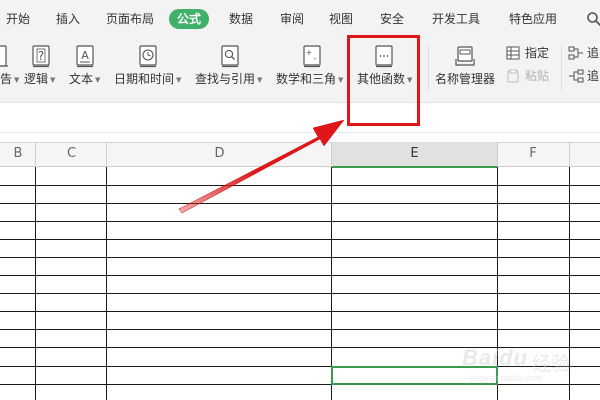  Describe the element at coordinates (513, 76) in the screenshot. I see `paste-icon` at that location.